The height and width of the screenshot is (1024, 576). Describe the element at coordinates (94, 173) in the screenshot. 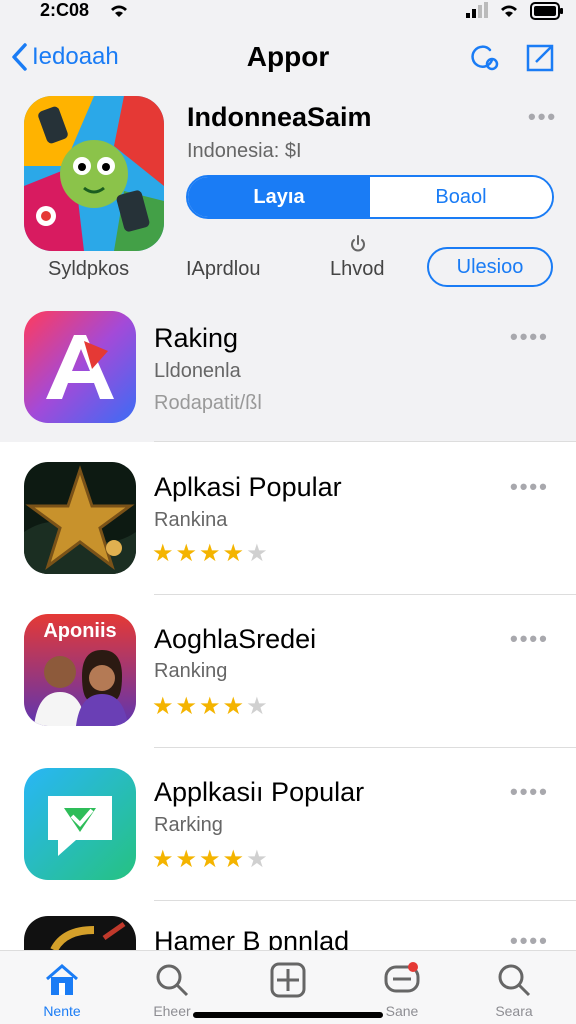

I see `featured-app-icon` at that location.